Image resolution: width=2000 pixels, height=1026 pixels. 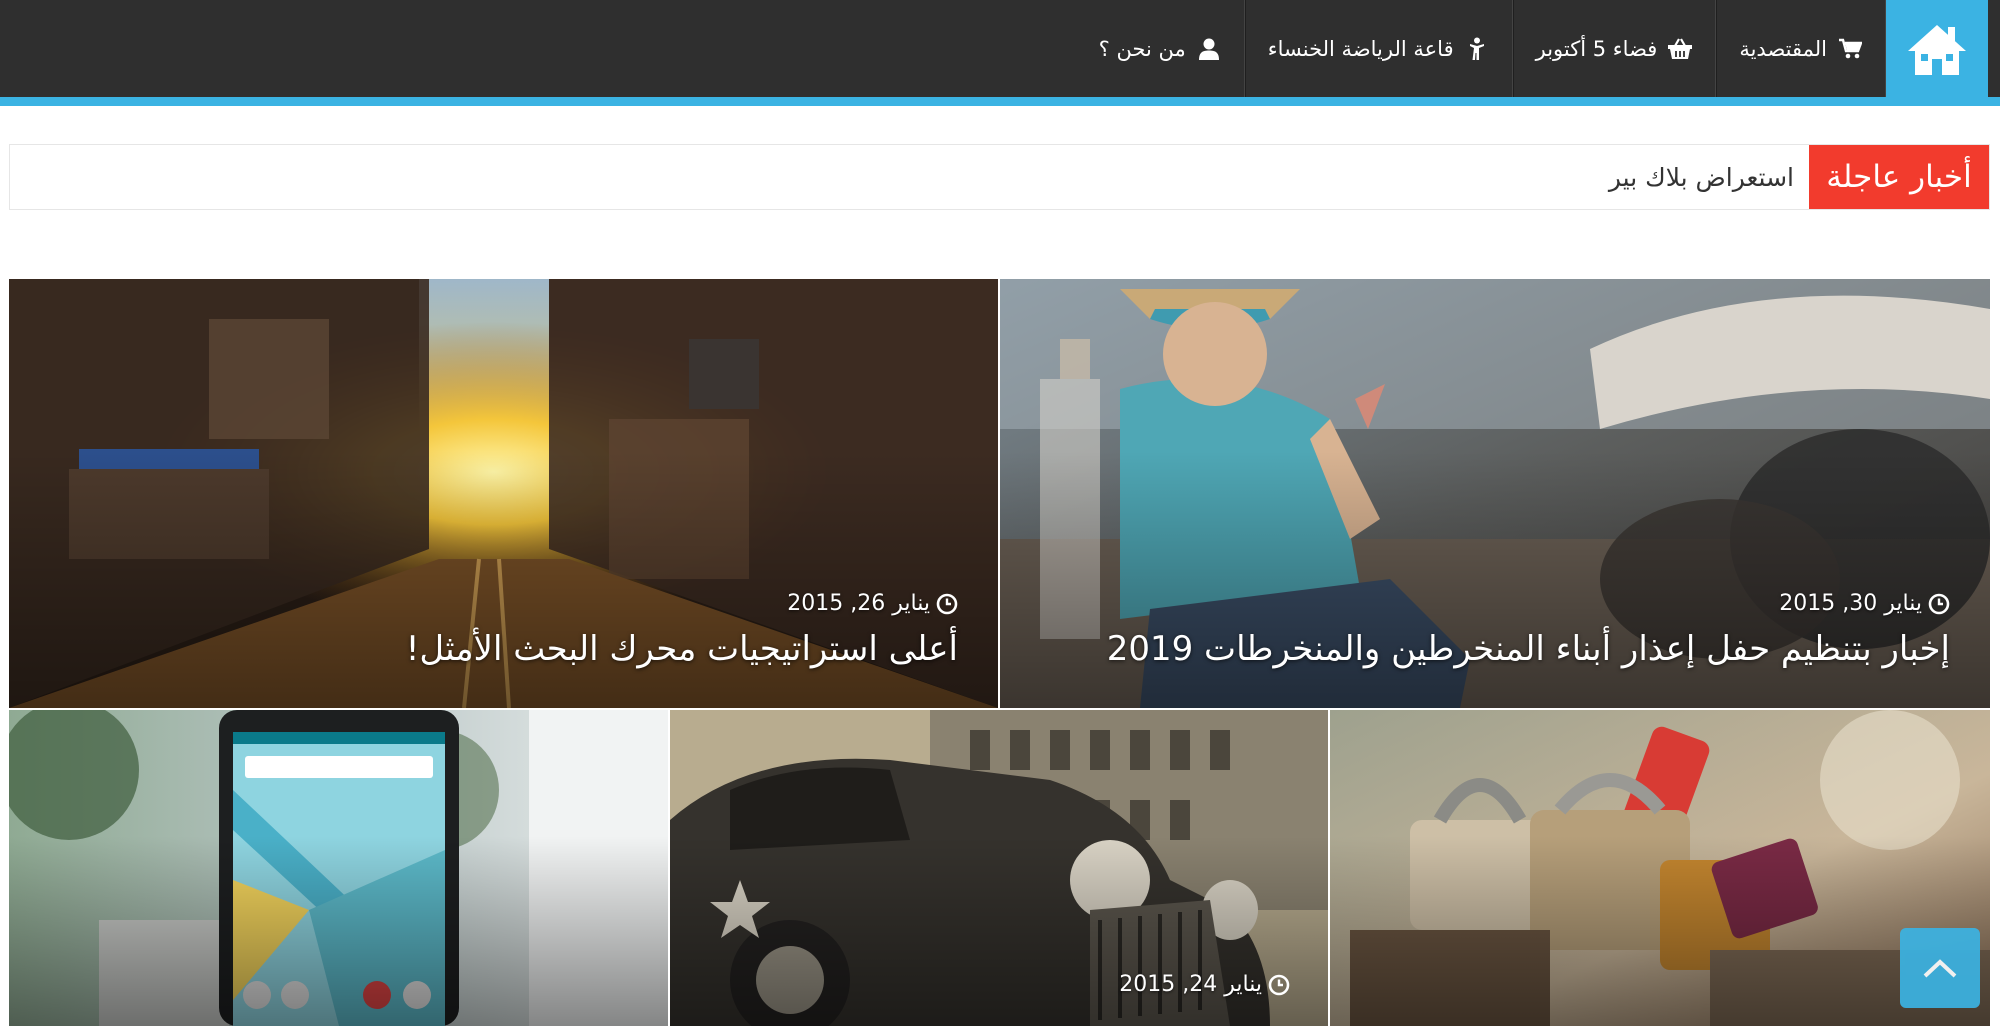 What do you see at coordinates (1477, 49) in the screenshot?
I see `person-icon` at bounding box center [1477, 49].